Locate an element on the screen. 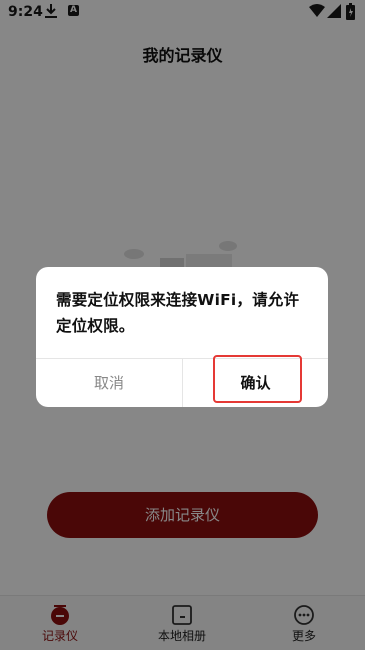  dialog-message: 需要定位权限来连接WiFi，请允许定位权限。 is located at coordinates (178, 313).